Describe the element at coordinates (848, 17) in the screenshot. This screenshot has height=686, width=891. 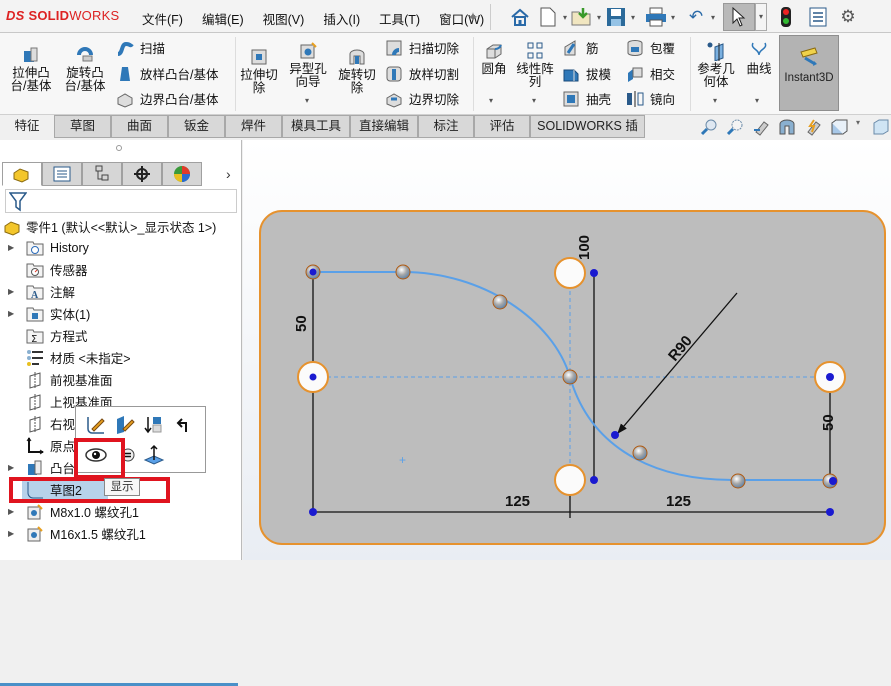
I see `options-gear-icon: ⚙` at that location.